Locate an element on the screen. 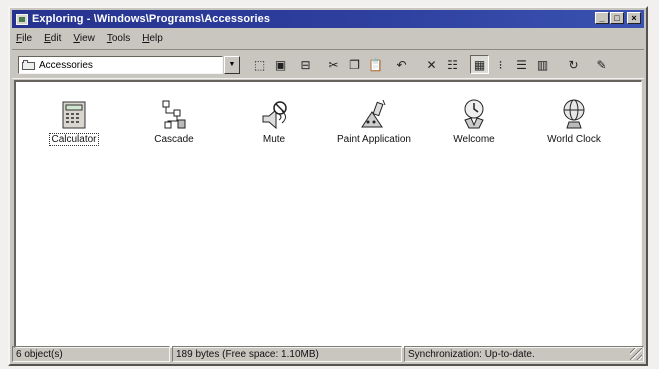 This screenshot has height=369, width=659. properties-icon: ☷ is located at coordinates (452, 64).